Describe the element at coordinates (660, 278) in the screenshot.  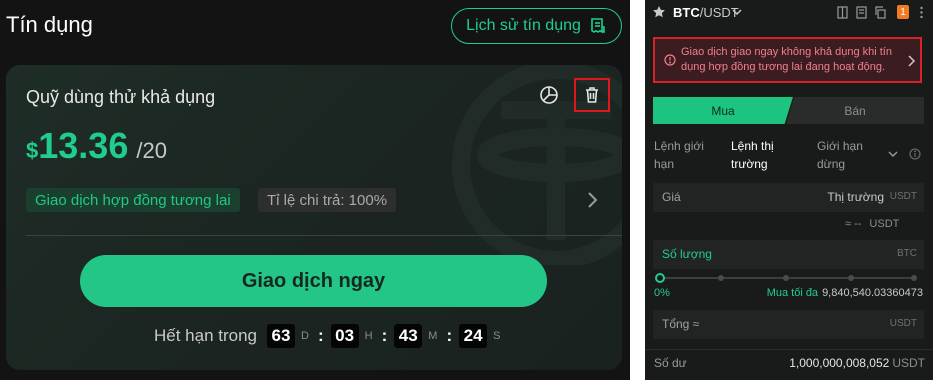
I see `slider-knob` at that location.